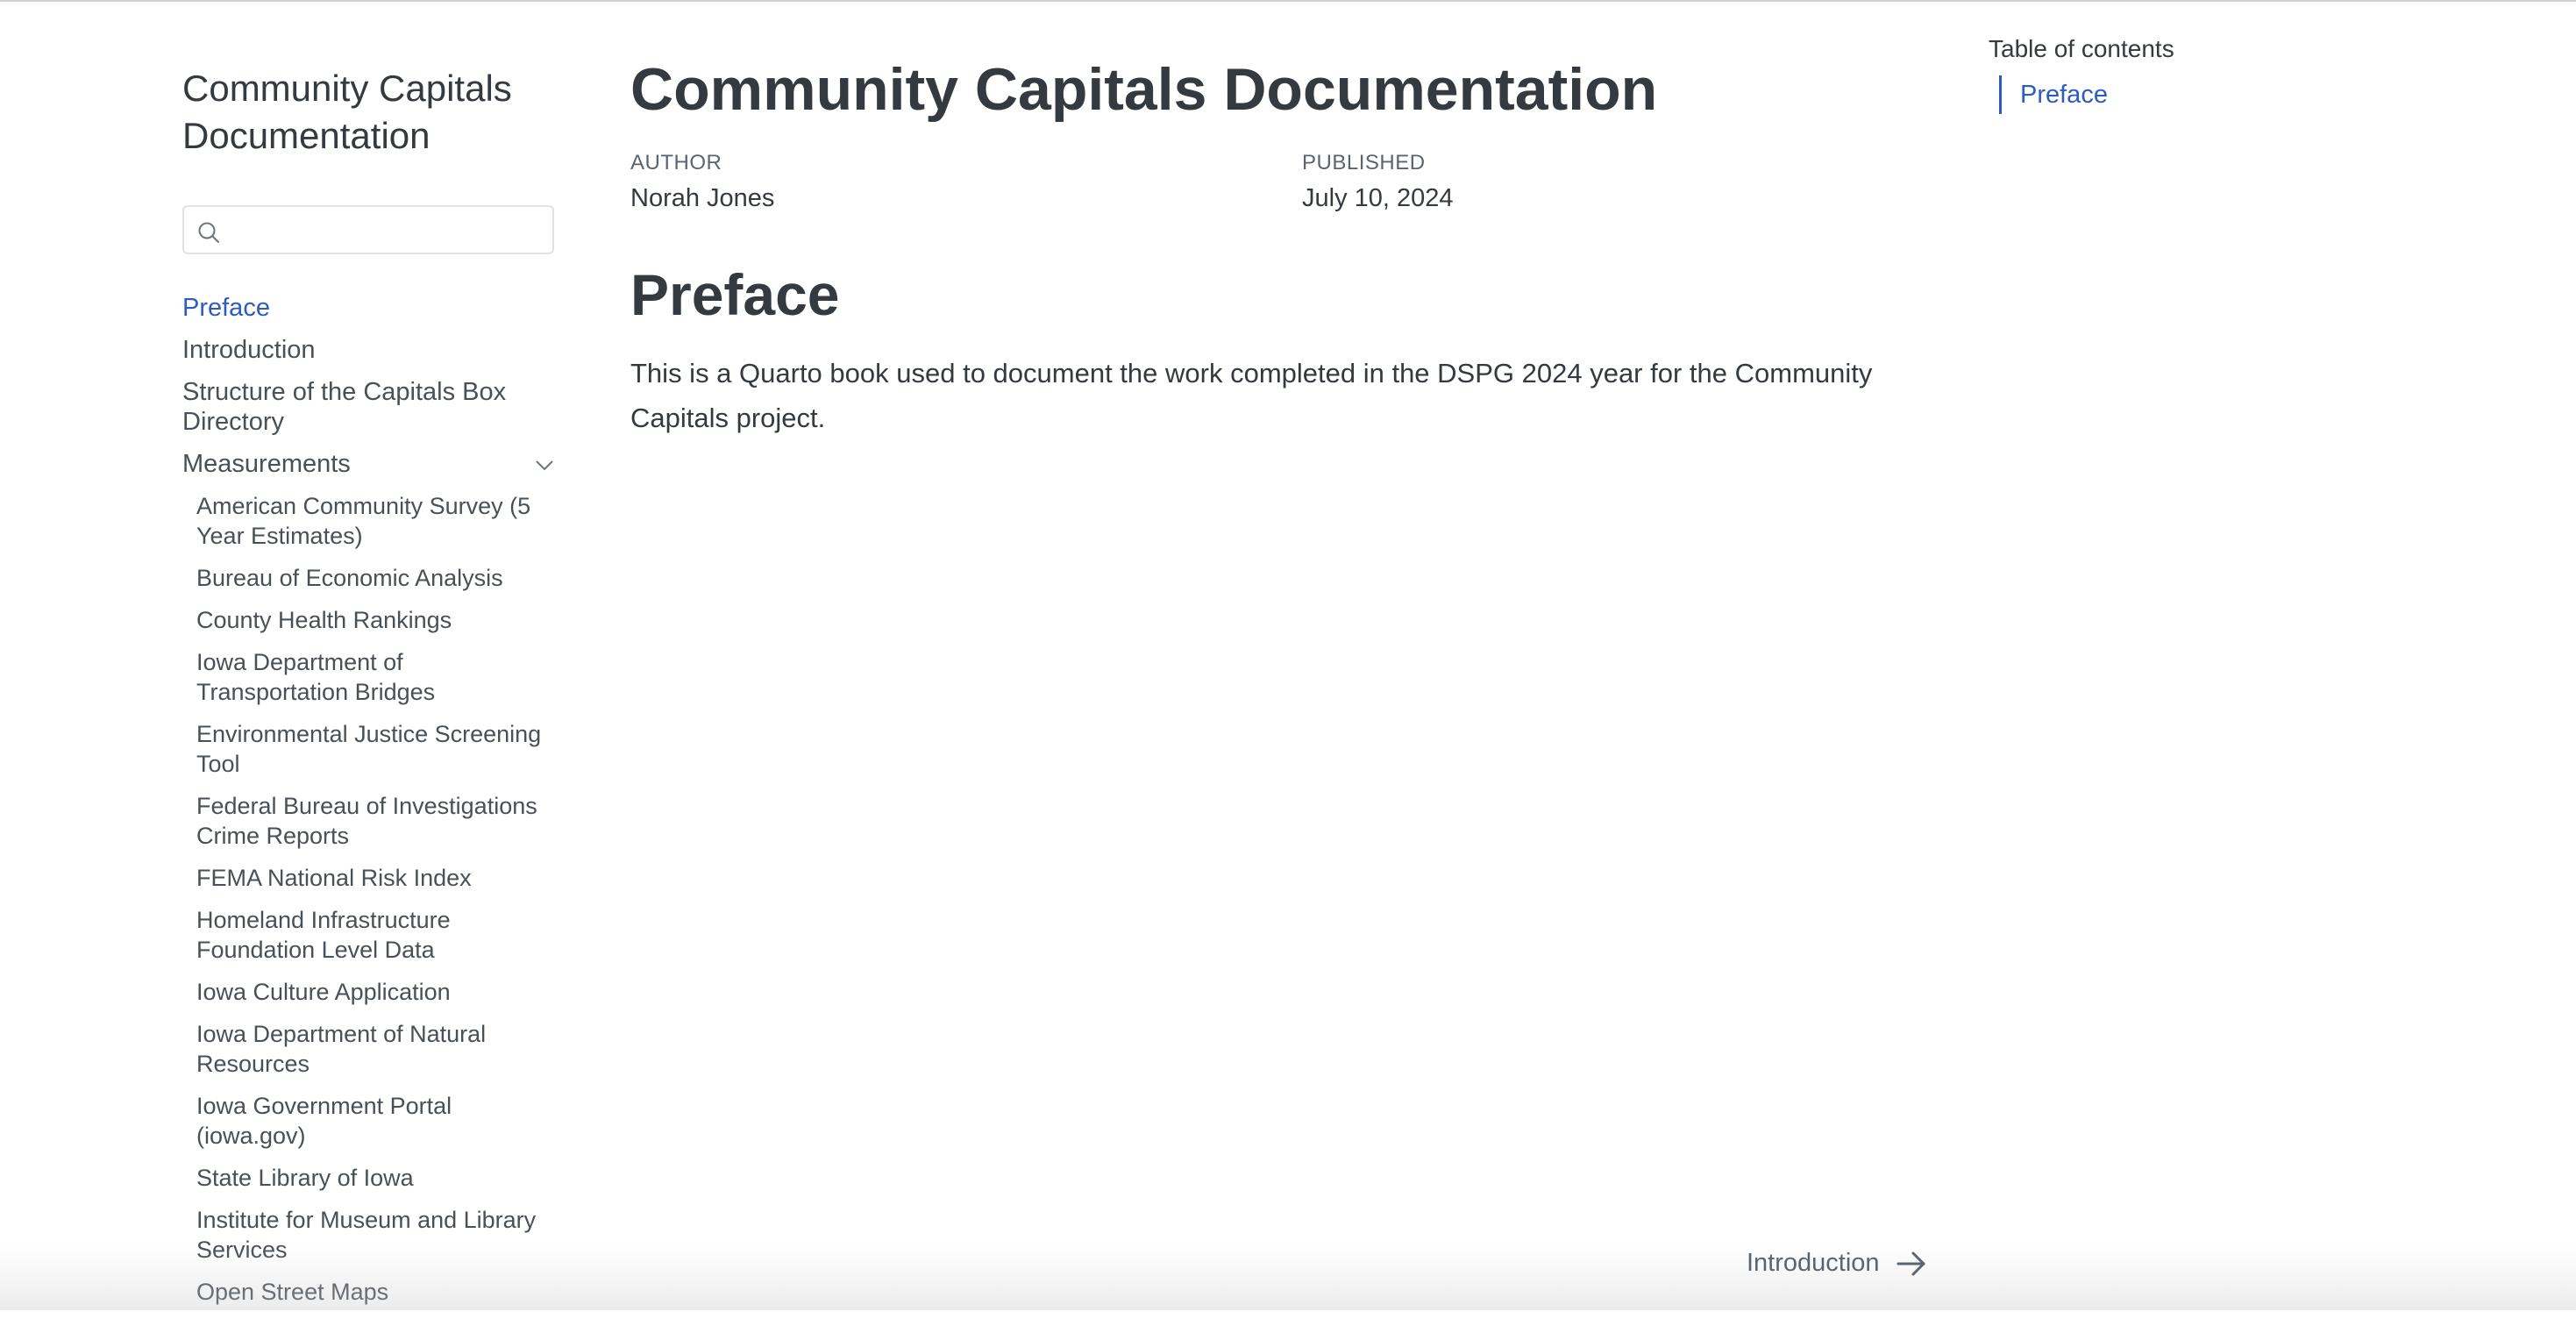 The image size is (2576, 1319). Describe the element at coordinates (1364, 163) in the screenshot. I see `published-label: PUBLISHED` at that location.